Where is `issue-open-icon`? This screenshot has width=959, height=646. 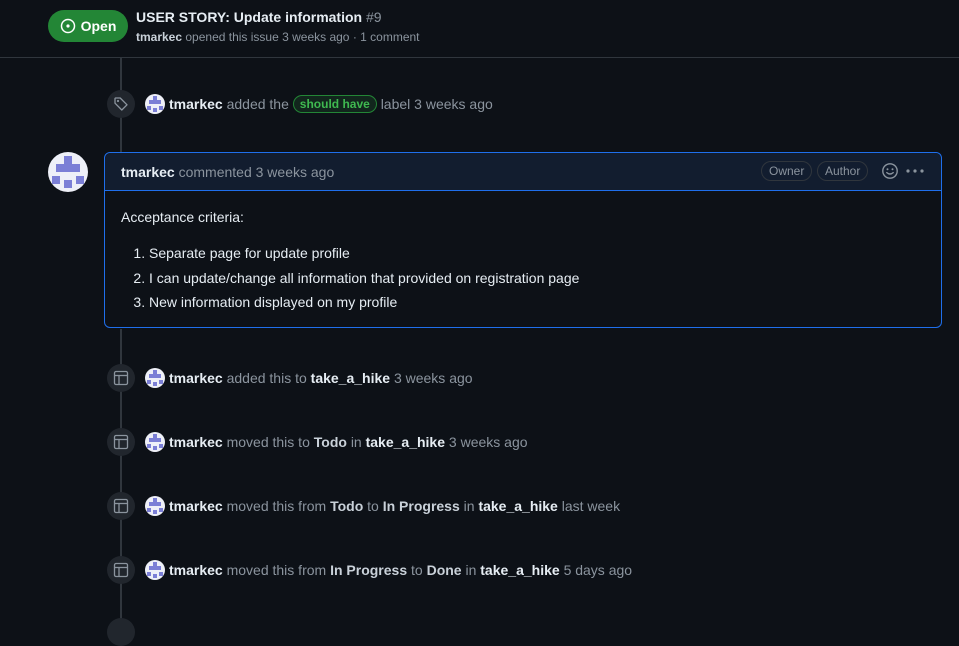
issue-open-icon is located at coordinates (67, 26).